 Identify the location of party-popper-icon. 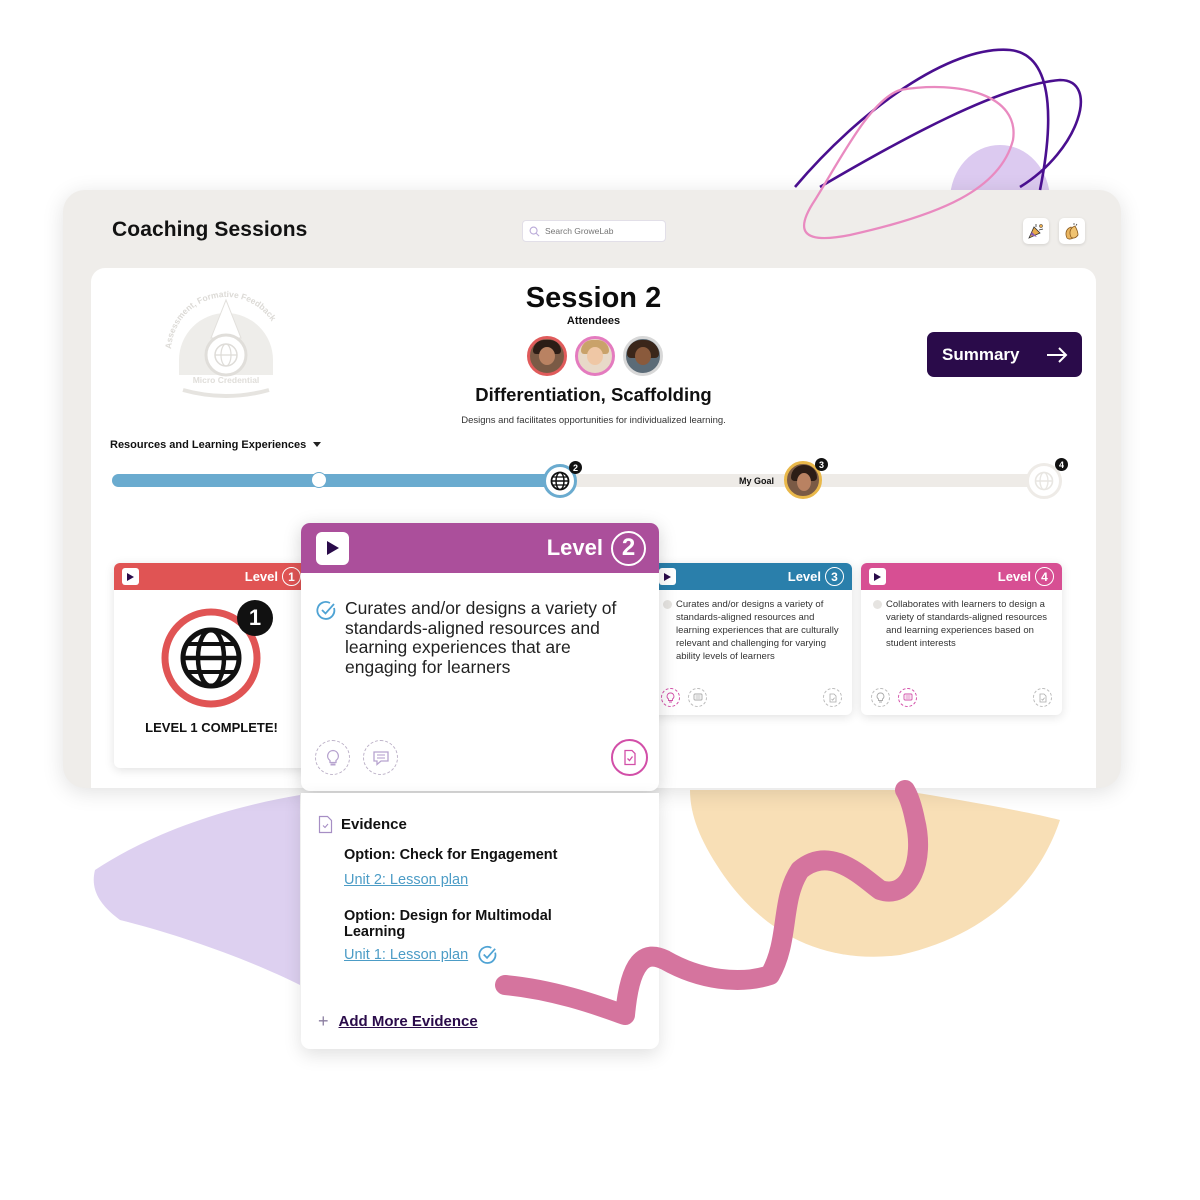
(1036, 231).